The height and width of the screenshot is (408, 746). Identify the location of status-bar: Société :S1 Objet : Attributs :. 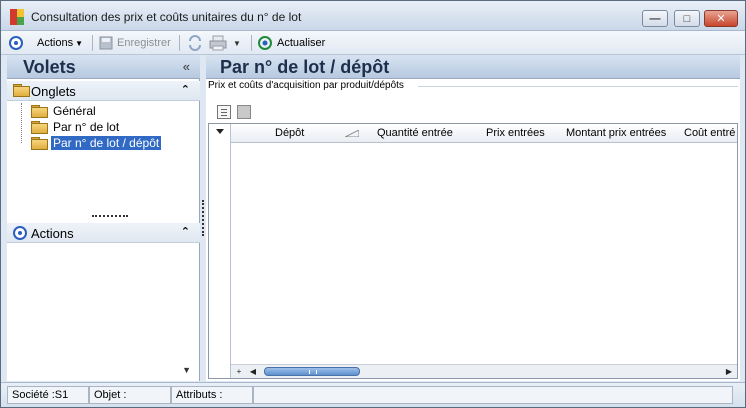
(373, 394).